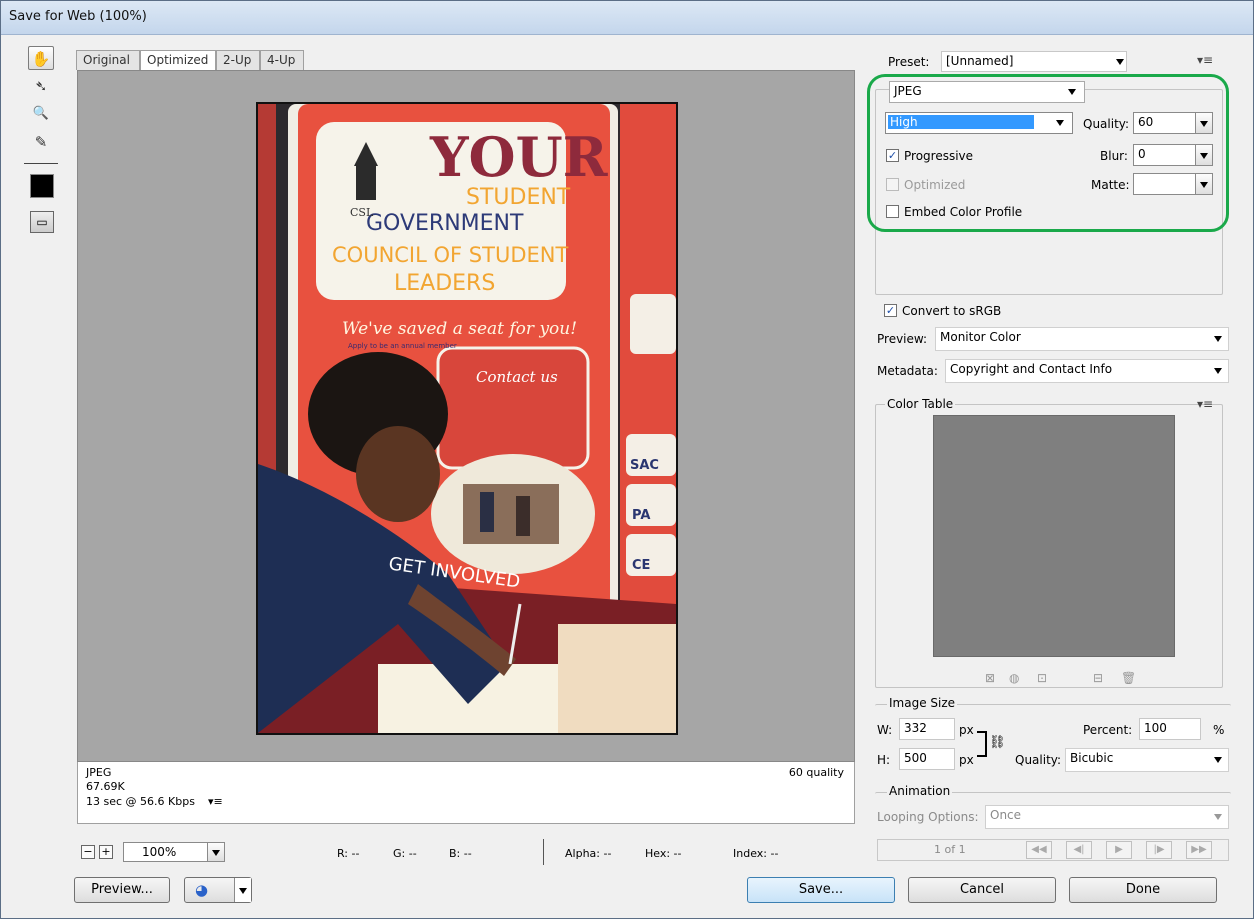  Describe the element at coordinates (1147, 760) in the screenshot. I see `resample-quality-select: Bicubic` at that location.